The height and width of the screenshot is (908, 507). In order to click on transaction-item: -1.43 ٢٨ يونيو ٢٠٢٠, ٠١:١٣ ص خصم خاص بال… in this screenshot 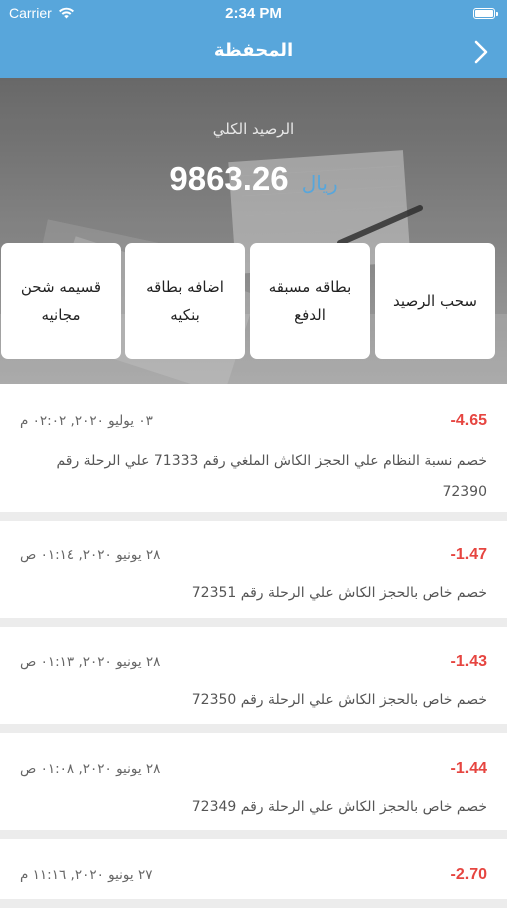, I will do `click(253, 675)`.